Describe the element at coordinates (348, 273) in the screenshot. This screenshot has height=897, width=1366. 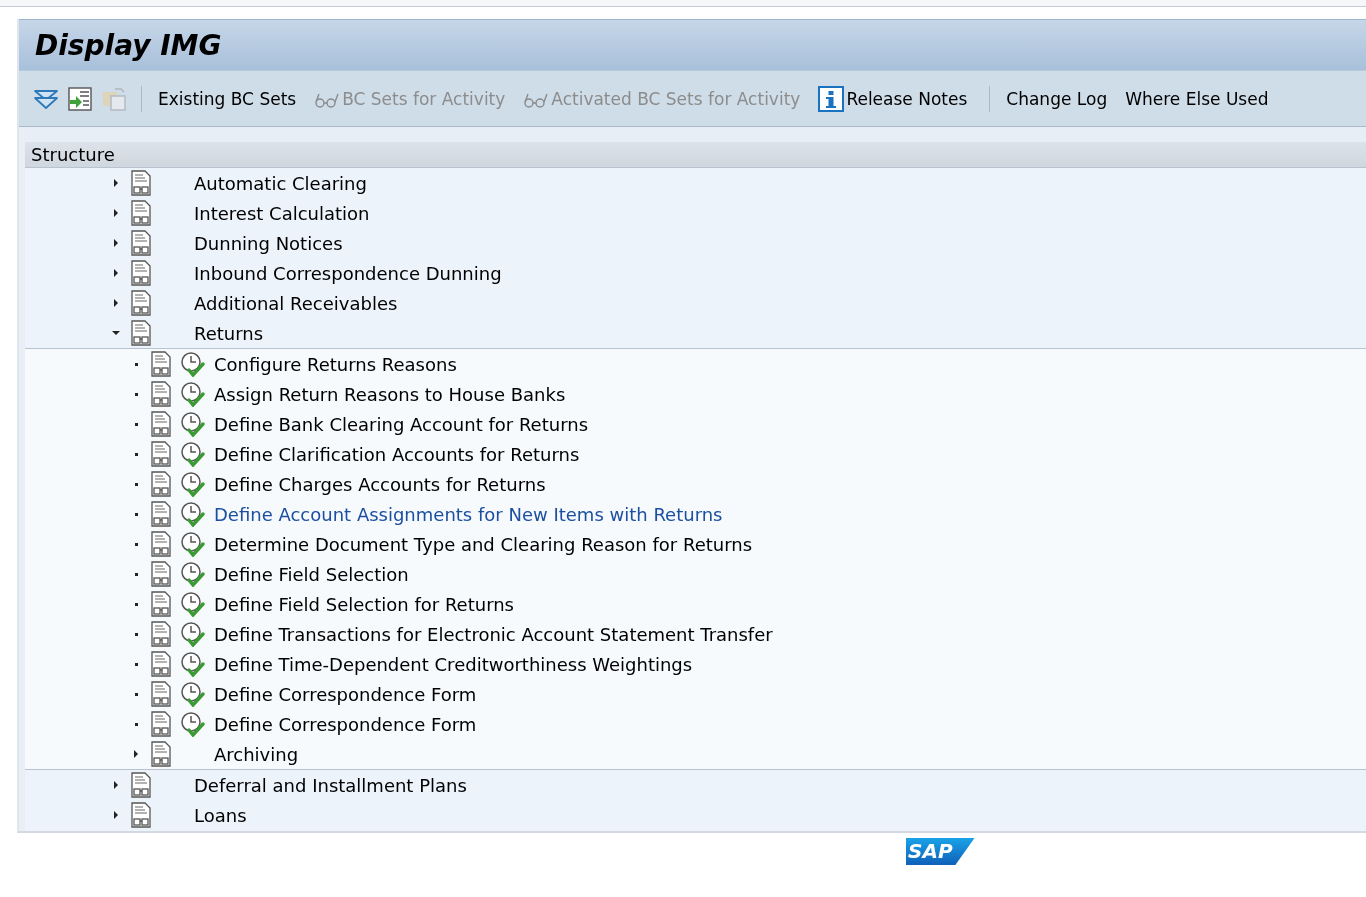
I see `tree-node: Inbound Correspondence Dunning` at that location.